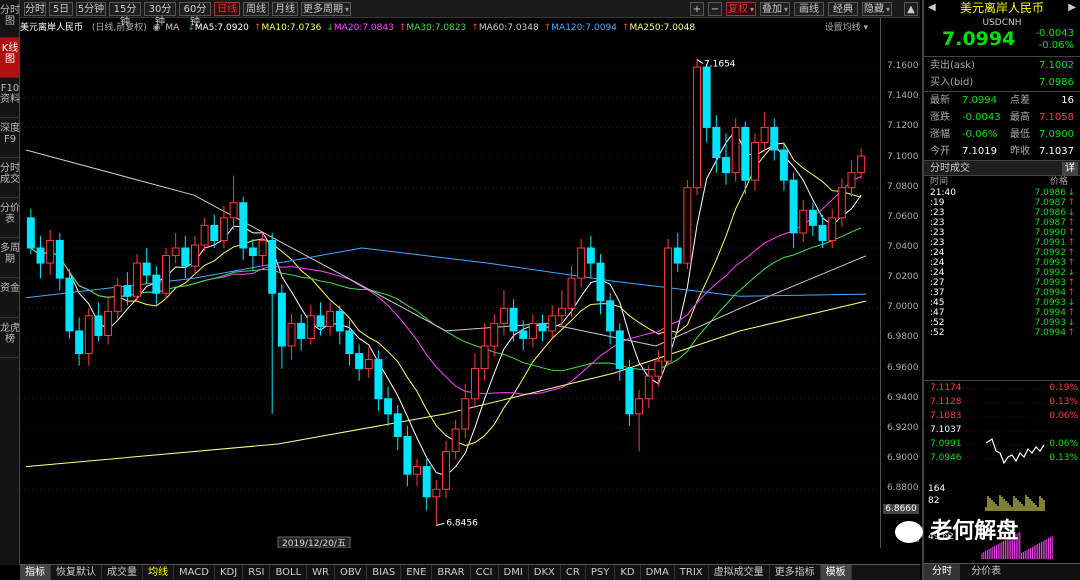 This screenshot has width=1080, height=580. What do you see at coordinates (451, 572) in the screenshot?
I see `indicator-12: BRAR` at bounding box center [451, 572].